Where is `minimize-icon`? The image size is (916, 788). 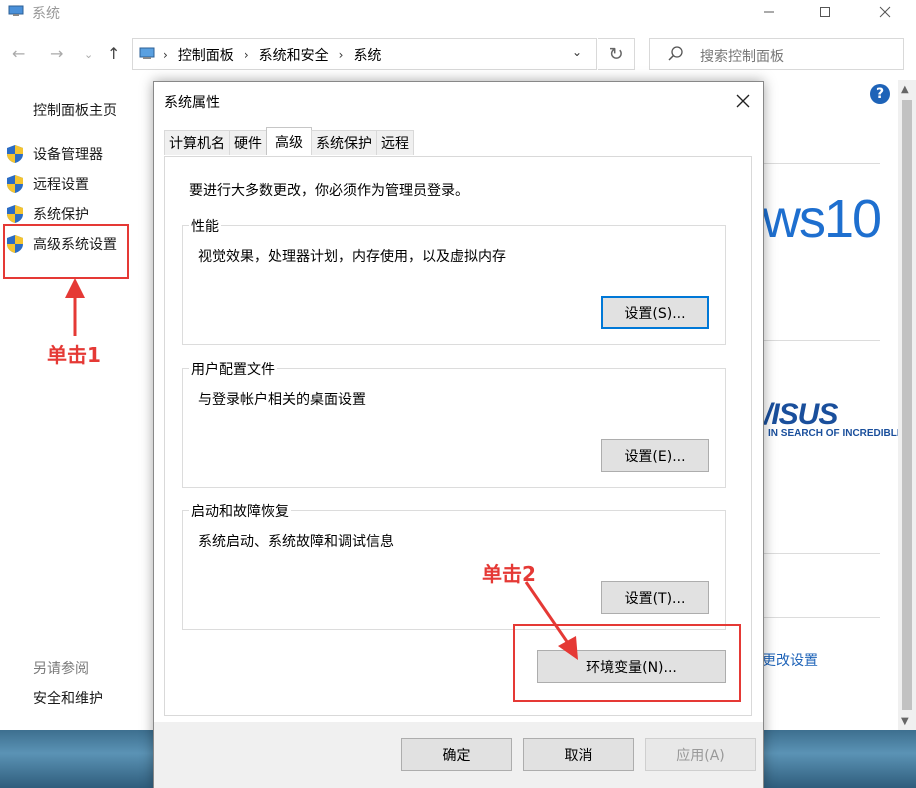
minimize-icon is located at coordinates (769, 12).